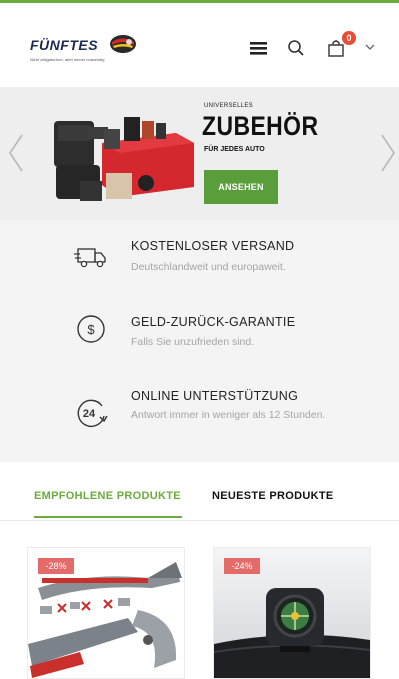  I want to click on feature-text: Falls Sie unzufrieden sind., so click(193, 342).